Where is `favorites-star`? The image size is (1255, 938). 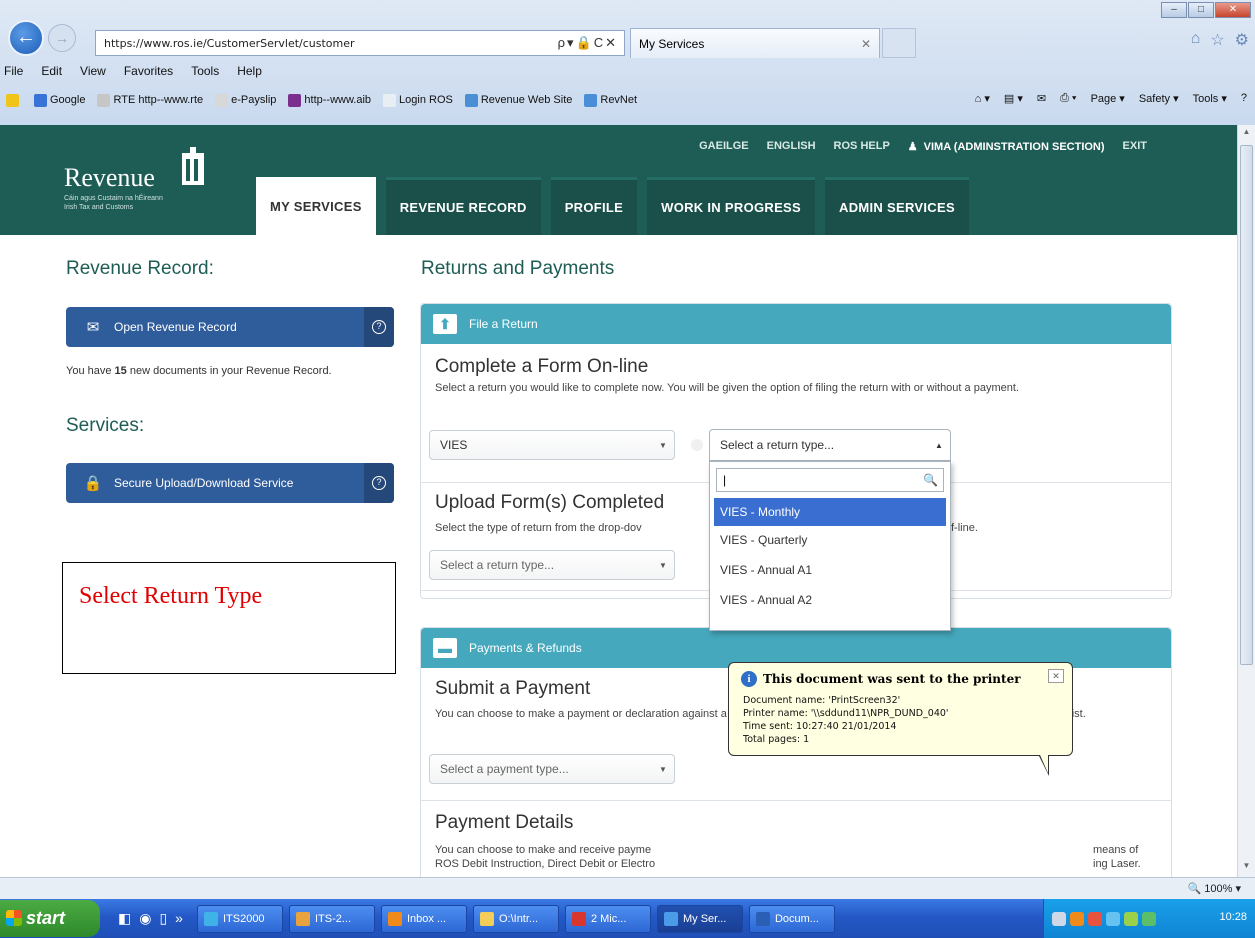
favorites-star is located at coordinates (14, 100).